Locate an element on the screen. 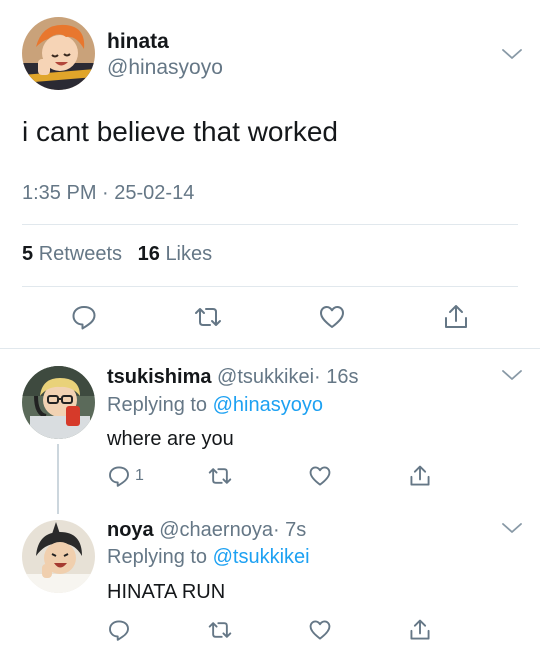 This screenshot has width=540, height=652. likes-label: Likes is located at coordinates (188, 254).